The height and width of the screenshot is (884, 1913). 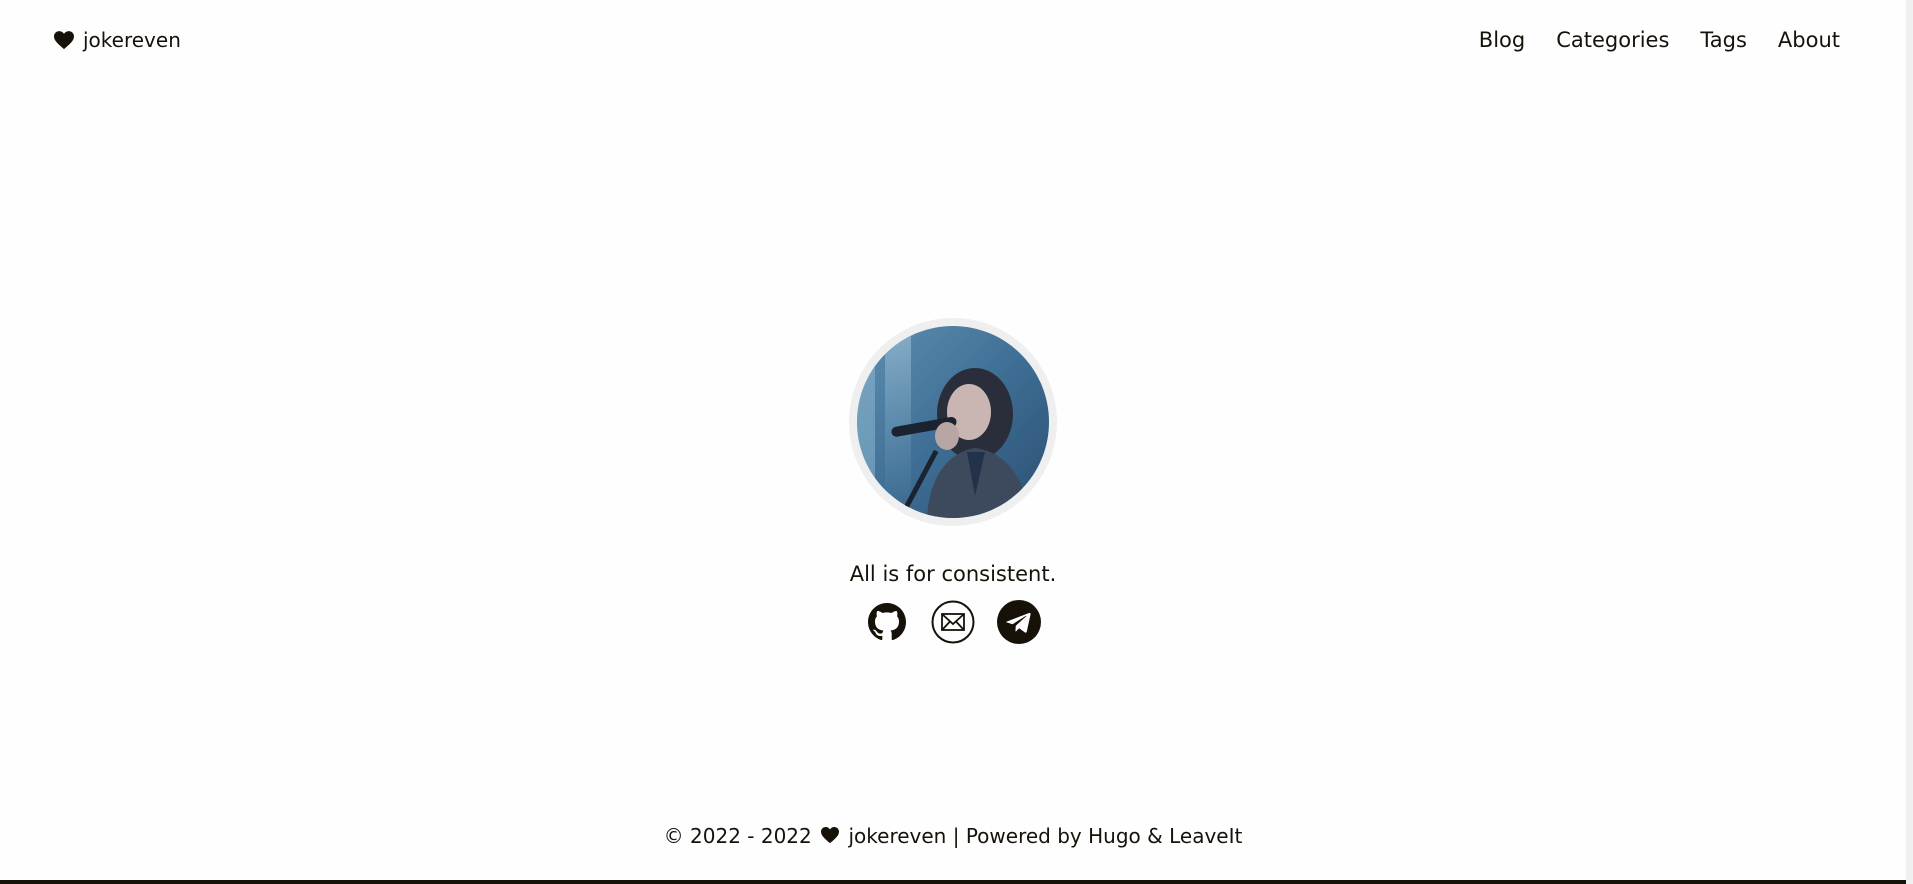 I want to click on site-header: jokereven Blog Categories Tags About, so click(x=953, y=40).